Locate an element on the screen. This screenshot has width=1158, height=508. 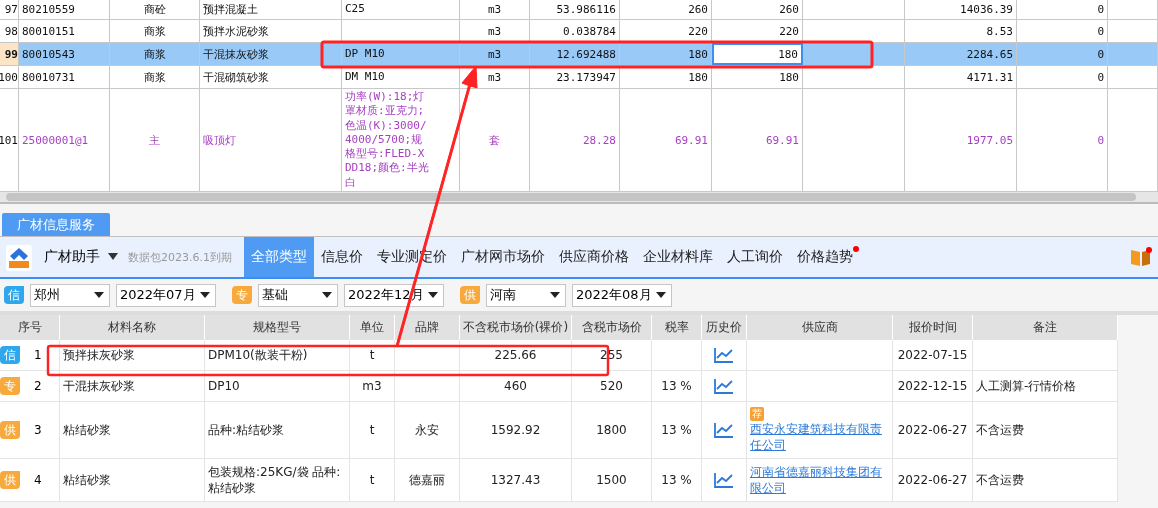
region-select: 郑州 is located at coordinates (70, 295).